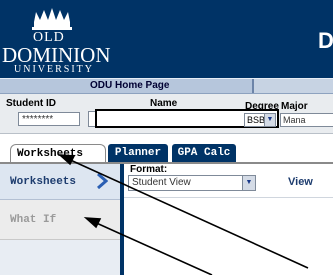 This screenshot has height=275, width=333. Describe the element at coordinates (294, 120) in the screenshot. I see `major-value: Mana` at that location.